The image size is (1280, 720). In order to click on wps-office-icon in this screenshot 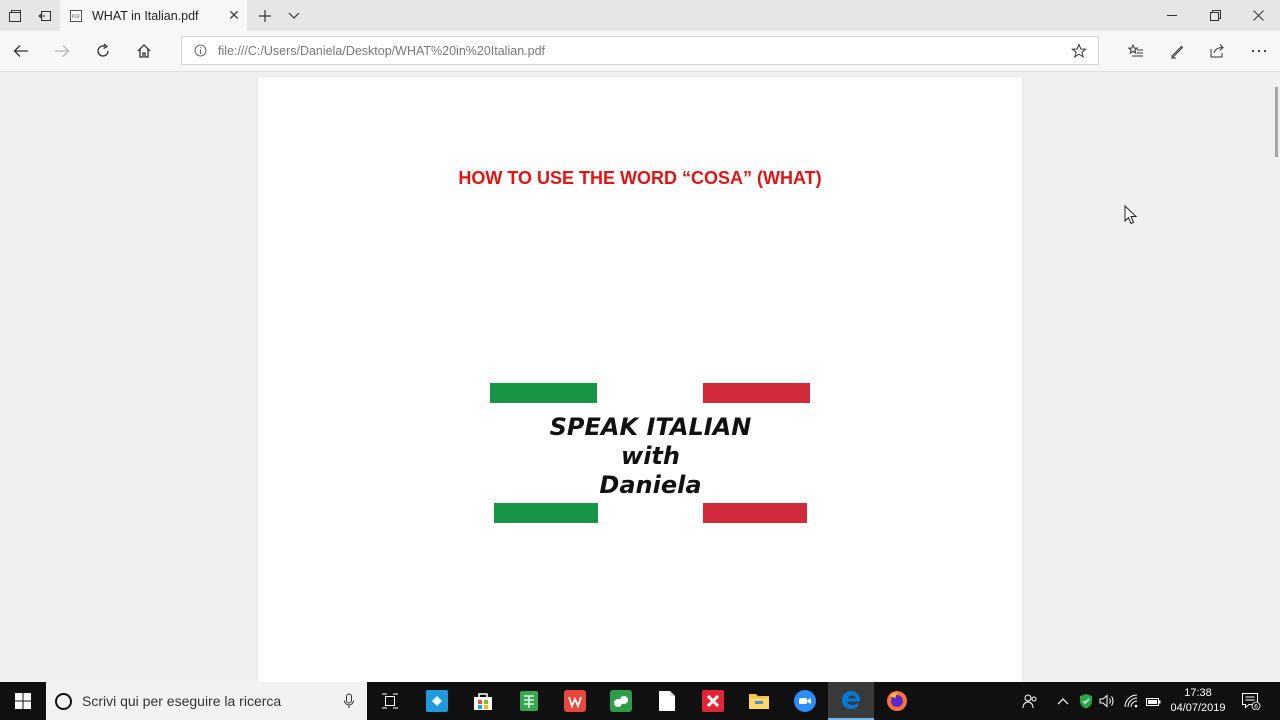, I will do `click(575, 701)`.